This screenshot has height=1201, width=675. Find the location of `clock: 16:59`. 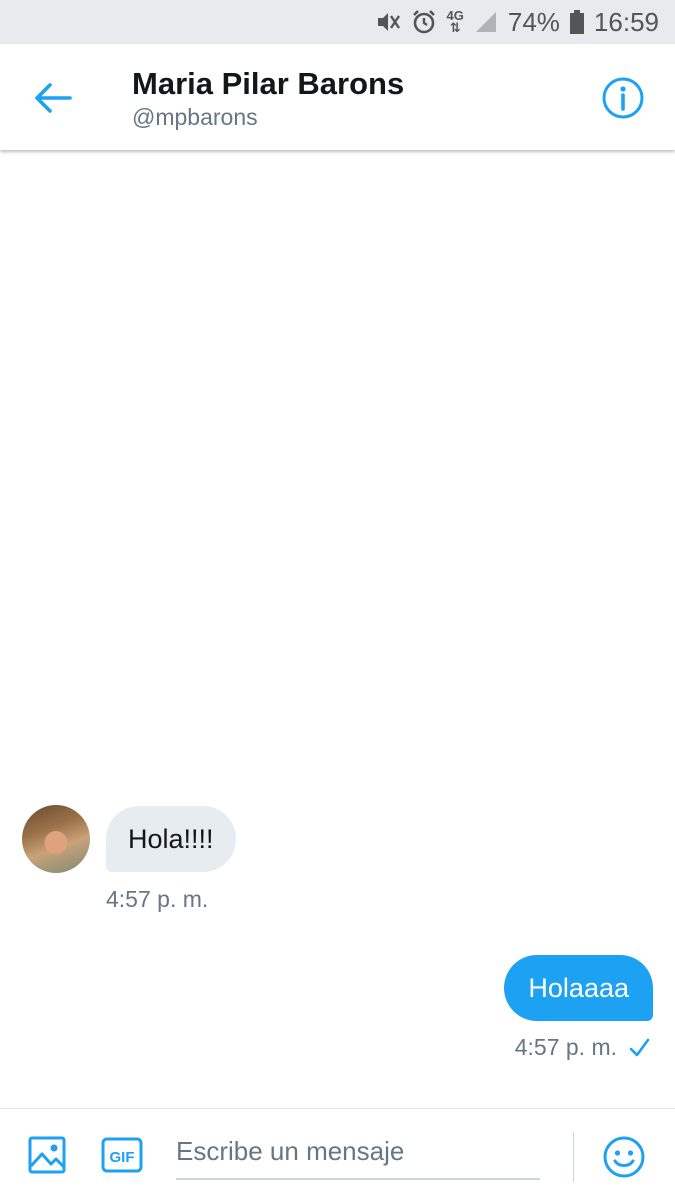

clock: 16:59 is located at coordinates (626, 21).